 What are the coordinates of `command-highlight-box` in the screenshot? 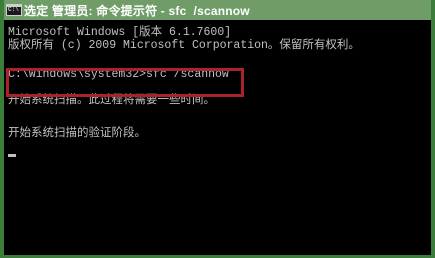 It's located at (125, 82).